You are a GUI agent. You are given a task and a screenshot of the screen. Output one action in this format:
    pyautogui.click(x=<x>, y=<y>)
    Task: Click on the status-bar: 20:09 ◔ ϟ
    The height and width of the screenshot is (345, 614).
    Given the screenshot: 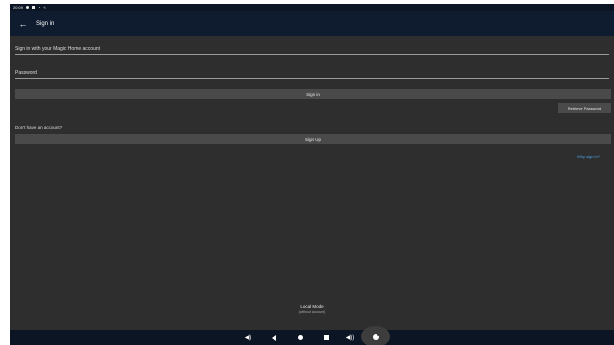 What is the action you would take?
    pyautogui.click(x=312, y=7)
    